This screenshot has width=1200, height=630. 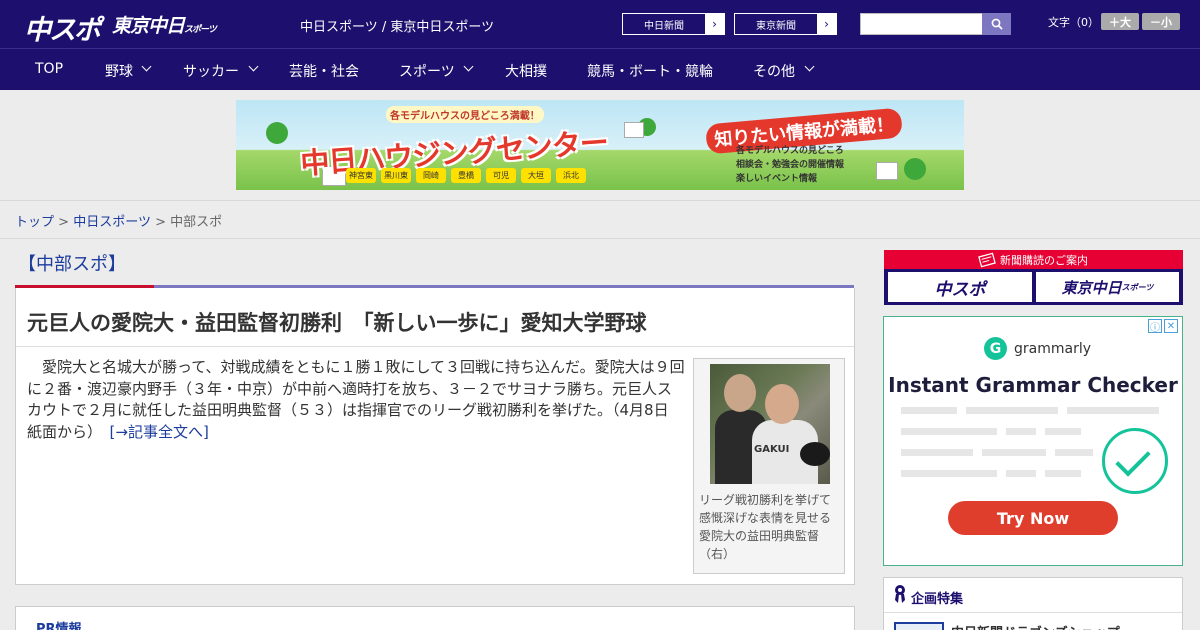 I want to click on newspaper-icon, so click(x=987, y=259).